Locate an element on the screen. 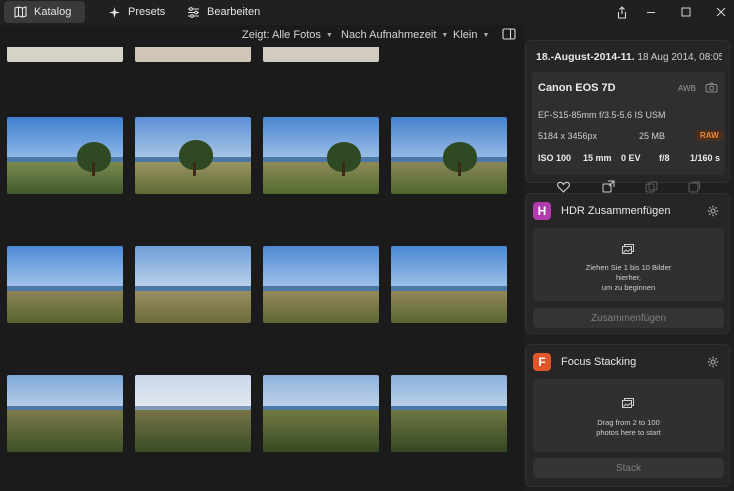  shutter-speed: 1/160 s is located at coordinates (705, 158).